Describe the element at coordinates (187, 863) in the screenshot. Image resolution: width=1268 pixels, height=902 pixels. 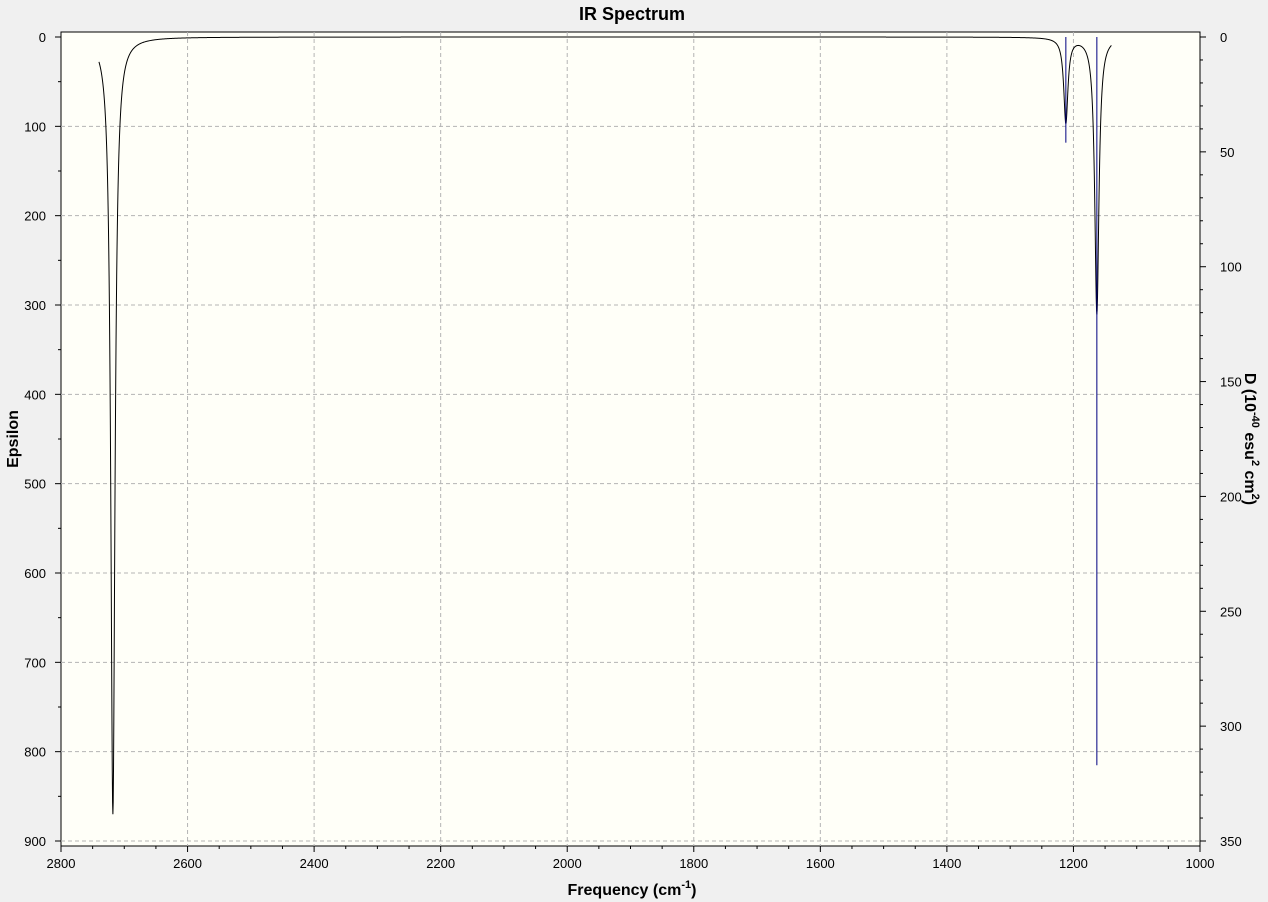
I see `x-tick-label: 2600` at that location.